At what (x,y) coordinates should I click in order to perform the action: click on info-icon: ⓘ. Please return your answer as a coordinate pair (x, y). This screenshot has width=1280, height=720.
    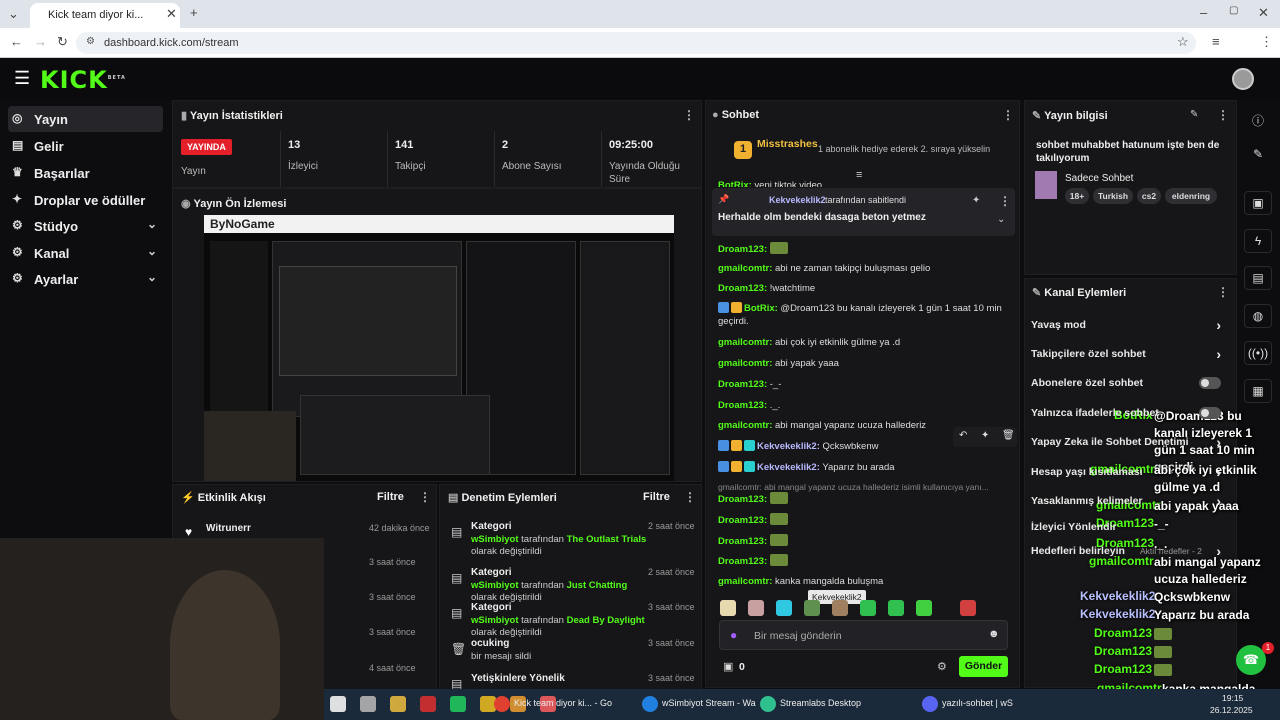
    Looking at the image, I should click on (1258, 120).